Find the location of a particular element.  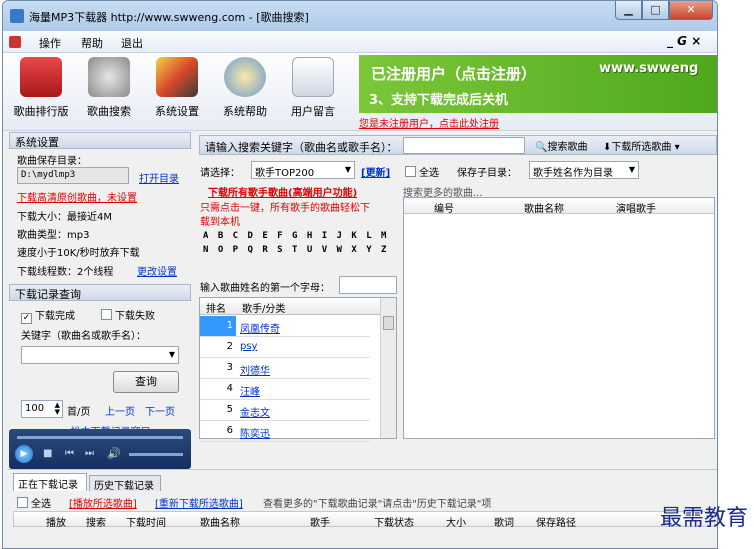

rank-cell: 5 is located at coordinates (229, 409).